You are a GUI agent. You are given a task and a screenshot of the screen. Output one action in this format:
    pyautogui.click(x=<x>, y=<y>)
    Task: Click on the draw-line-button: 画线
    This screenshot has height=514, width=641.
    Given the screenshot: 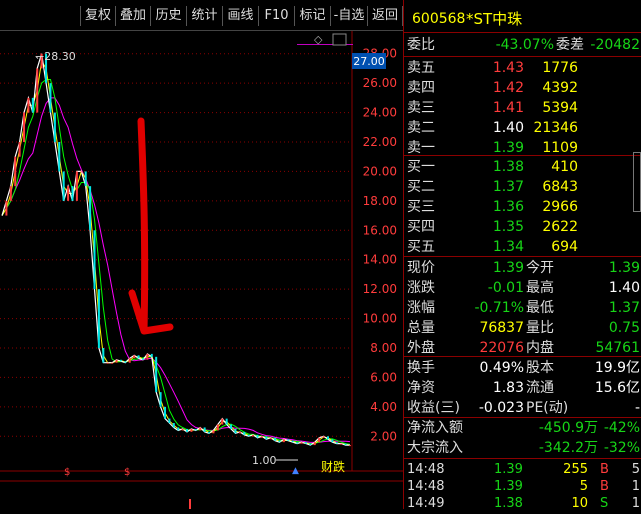 What is the action you would take?
    pyautogui.click(x=240, y=16)
    